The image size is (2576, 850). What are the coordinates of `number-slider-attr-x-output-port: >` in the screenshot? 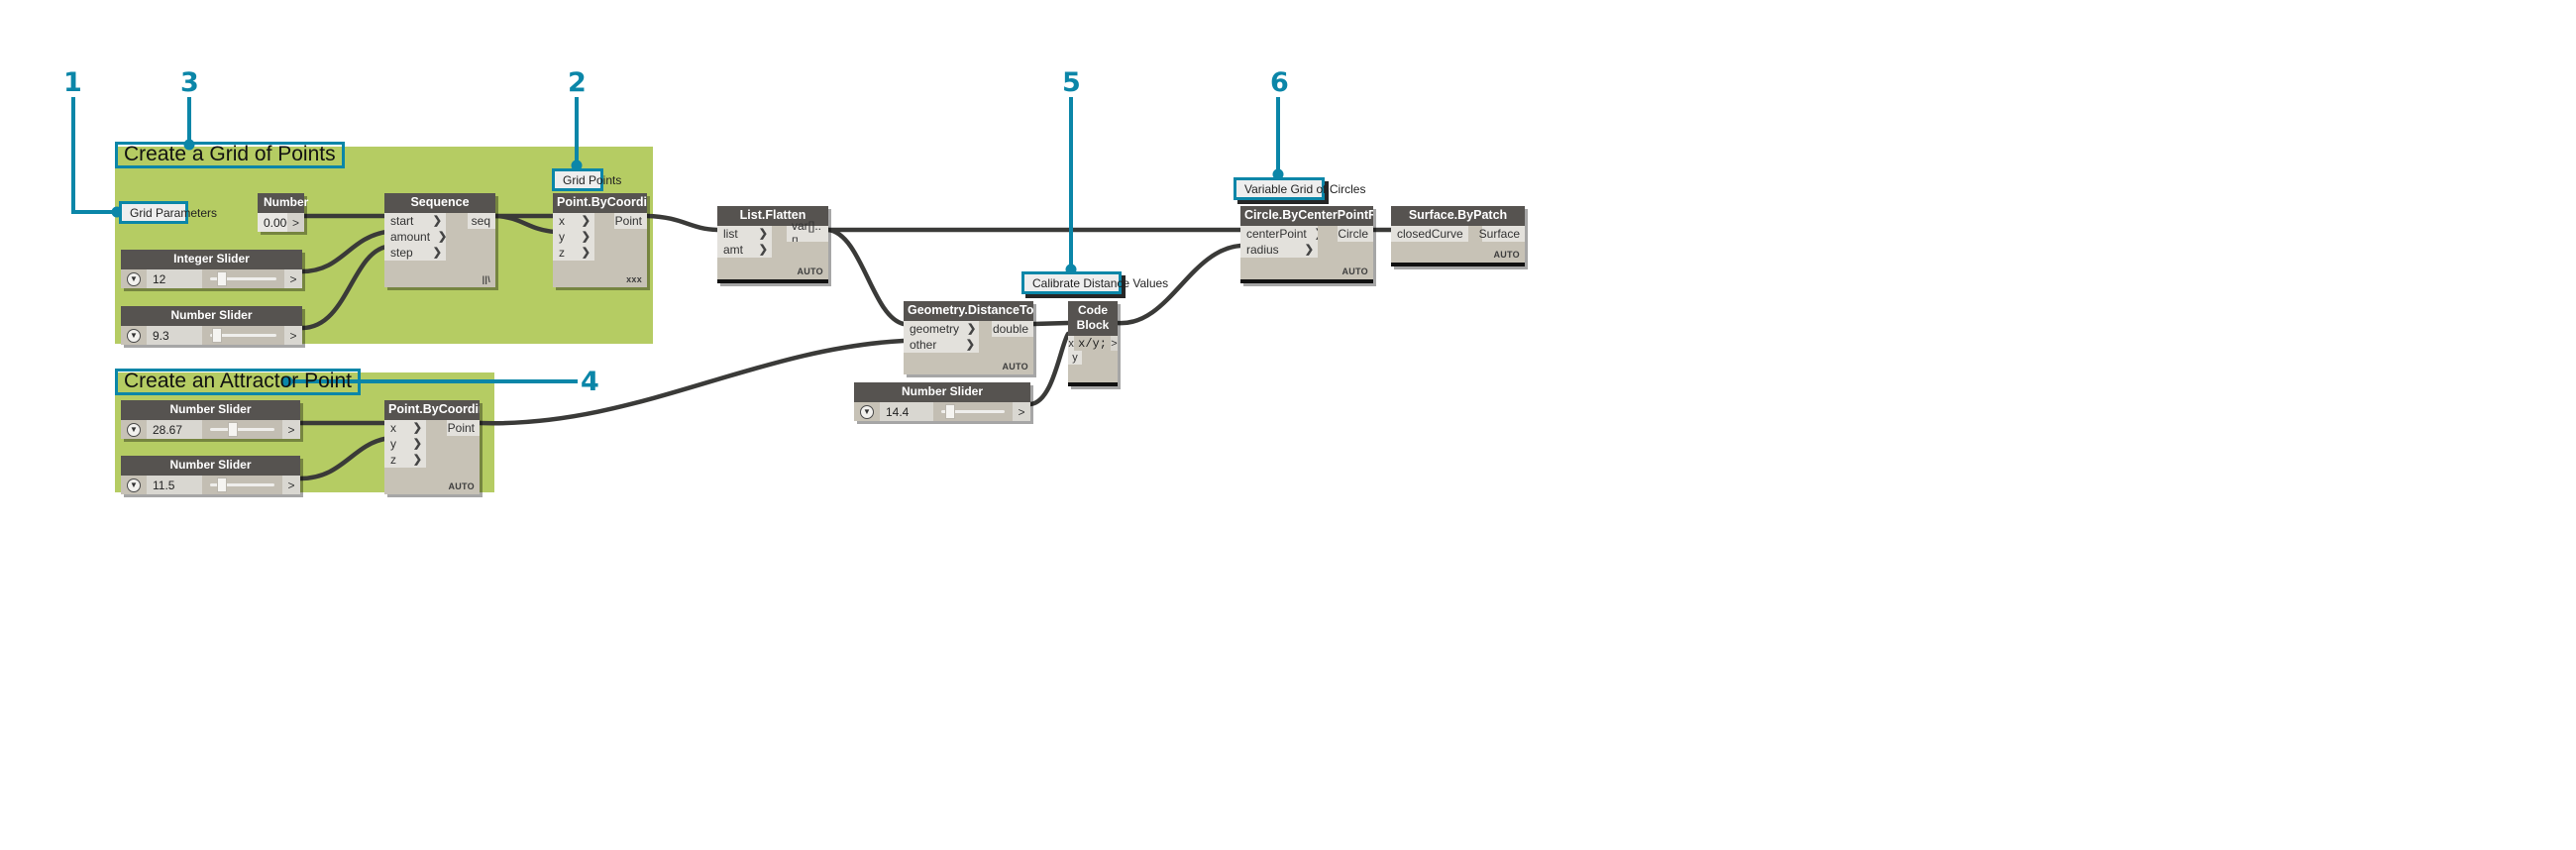 It's located at (291, 429).